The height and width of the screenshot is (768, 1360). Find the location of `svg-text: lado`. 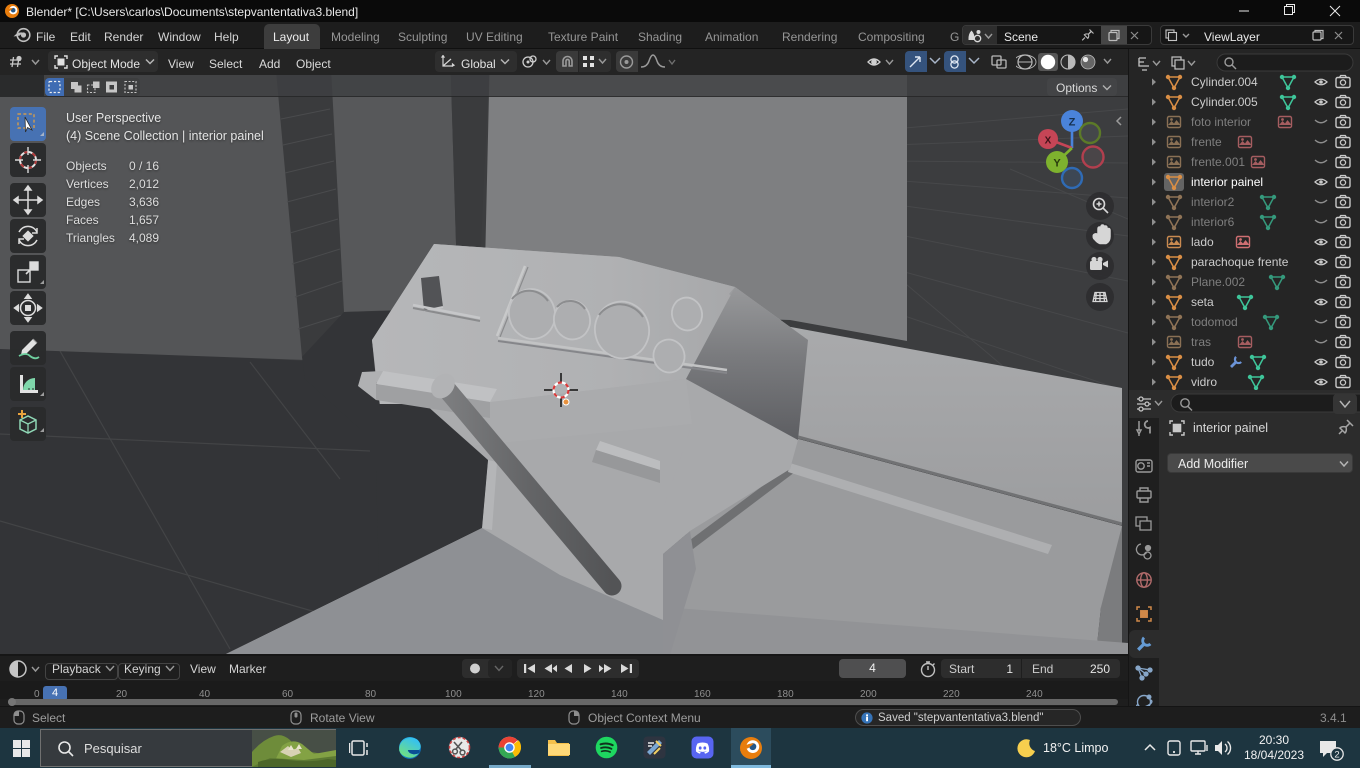

svg-text: lado is located at coordinates (1202, 242).